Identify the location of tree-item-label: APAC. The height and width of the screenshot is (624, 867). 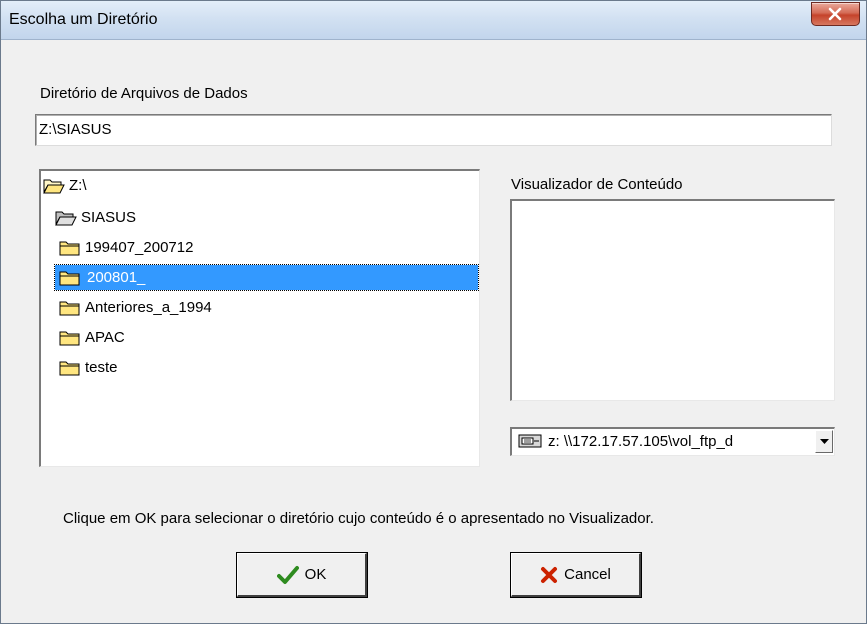
(105, 337).